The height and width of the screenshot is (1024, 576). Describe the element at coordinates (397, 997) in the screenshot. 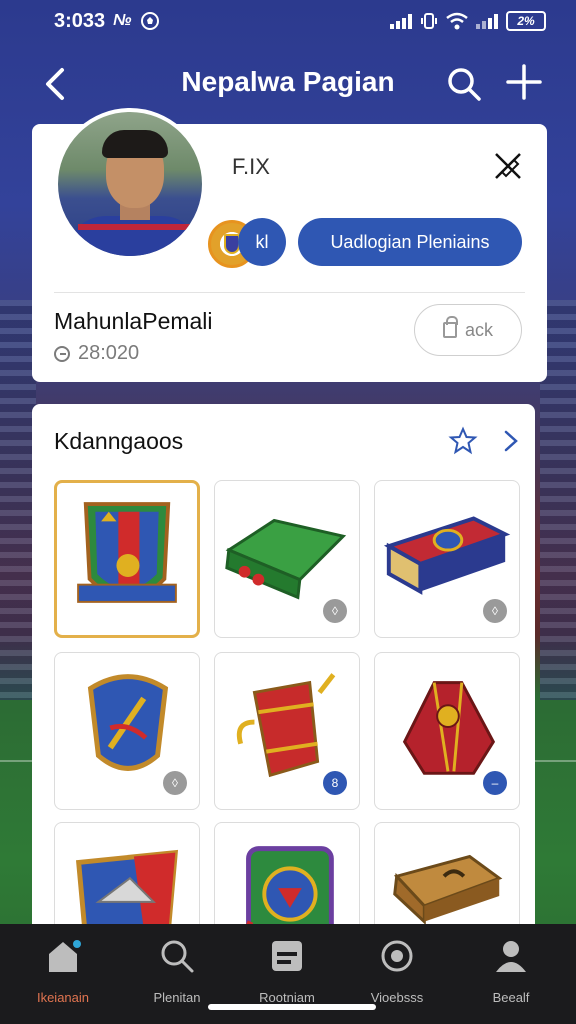

I see `nav-label-ball: Vioebsss` at that location.